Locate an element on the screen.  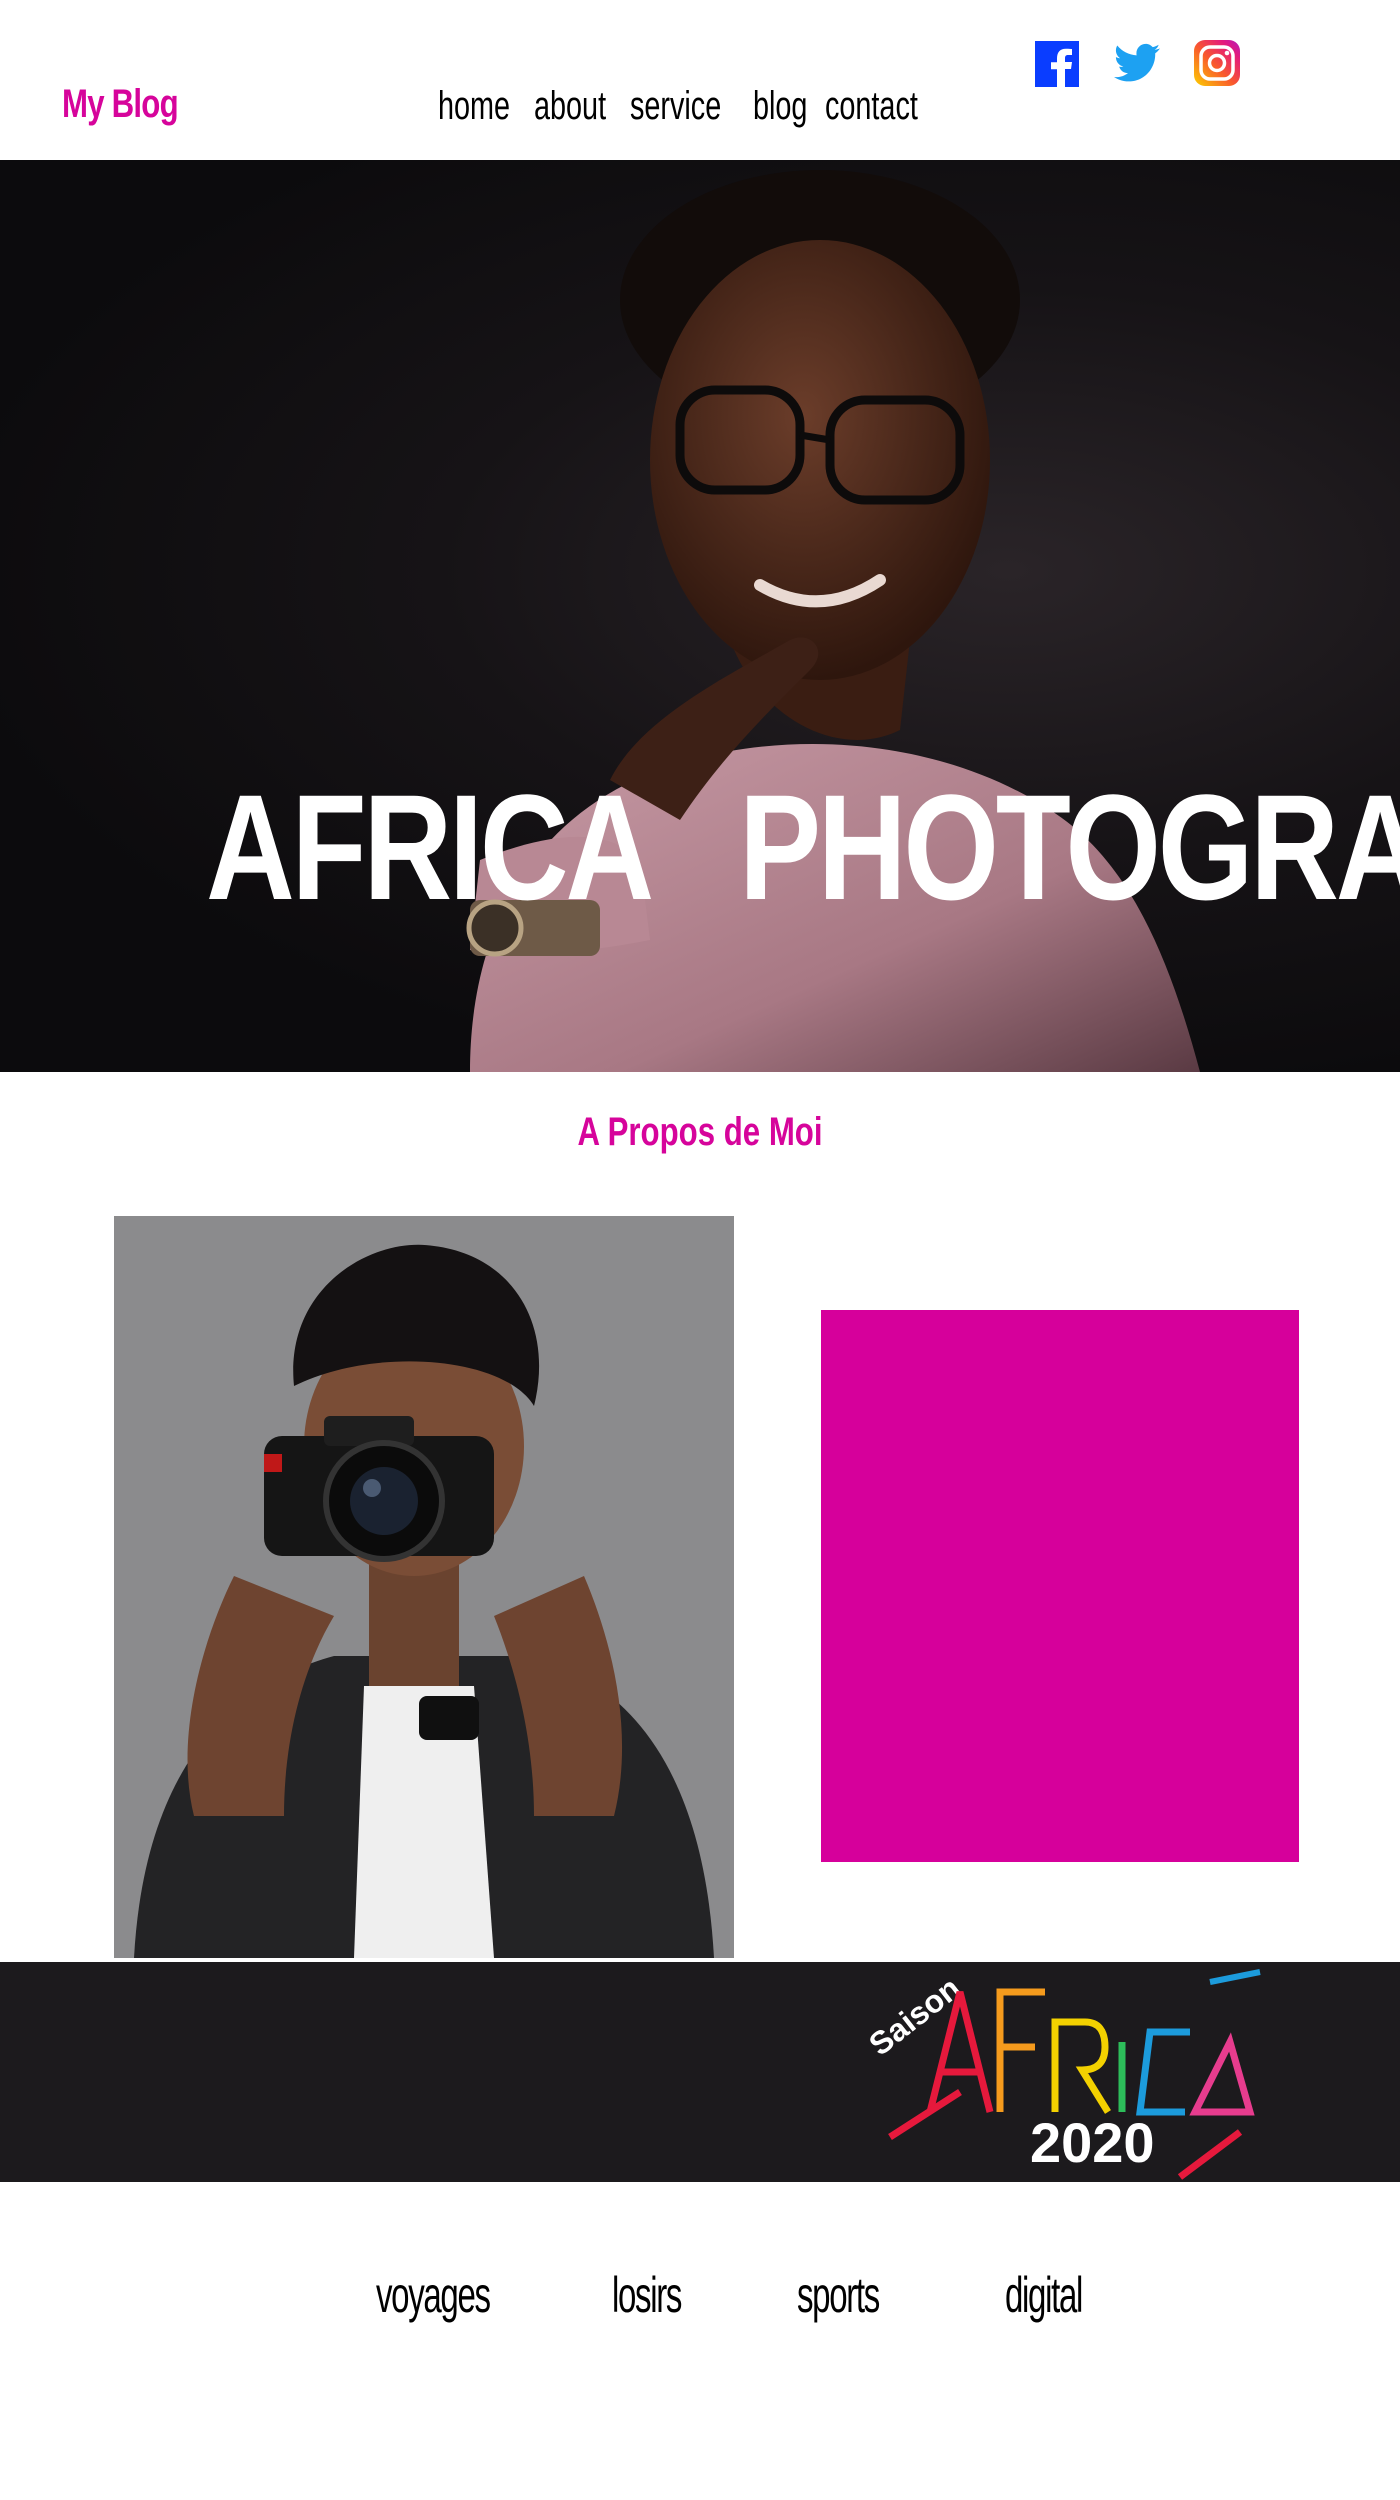
twitter-icon is located at coordinates (1137, 63).